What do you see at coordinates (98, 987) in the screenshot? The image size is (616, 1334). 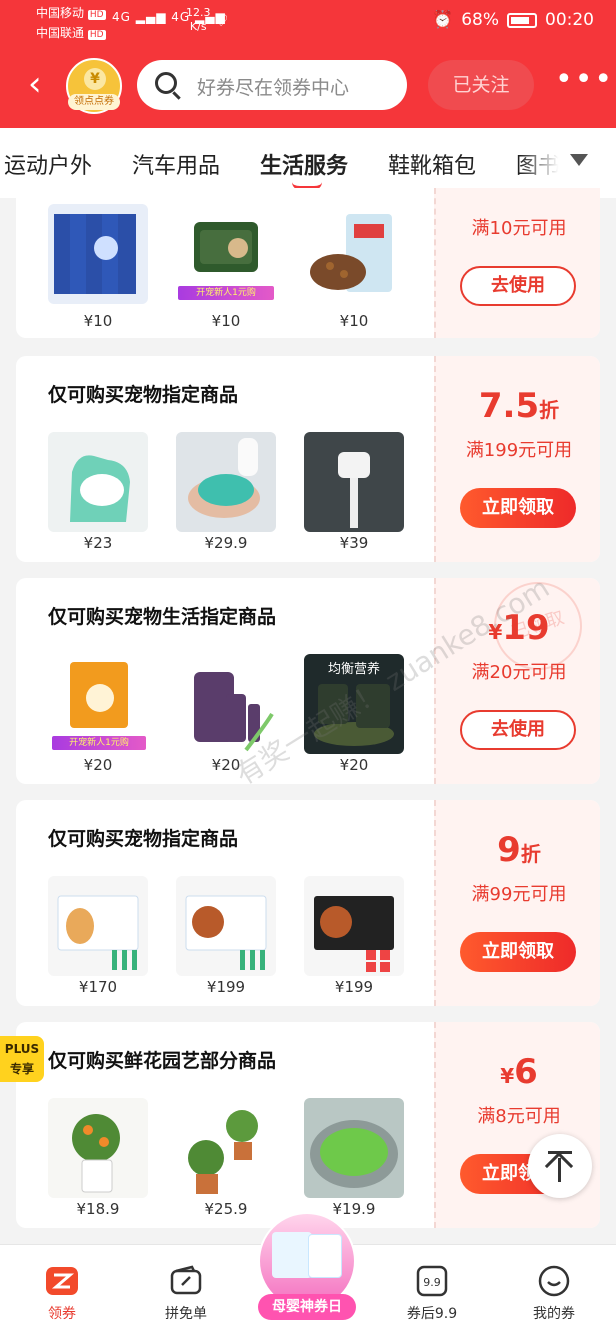 I see `product-price: ¥170` at bounding box center [98, 987].